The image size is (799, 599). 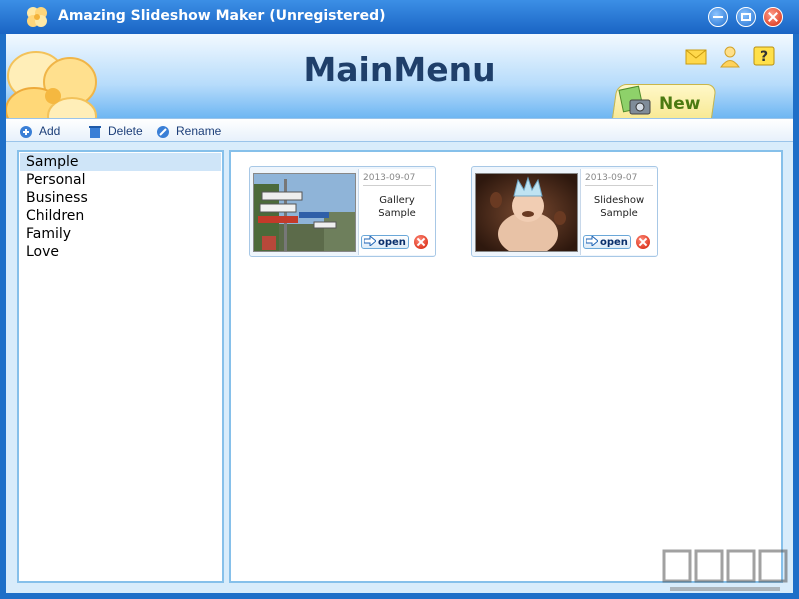 I want to click on minimize-icon, so click(x=718, y=17).